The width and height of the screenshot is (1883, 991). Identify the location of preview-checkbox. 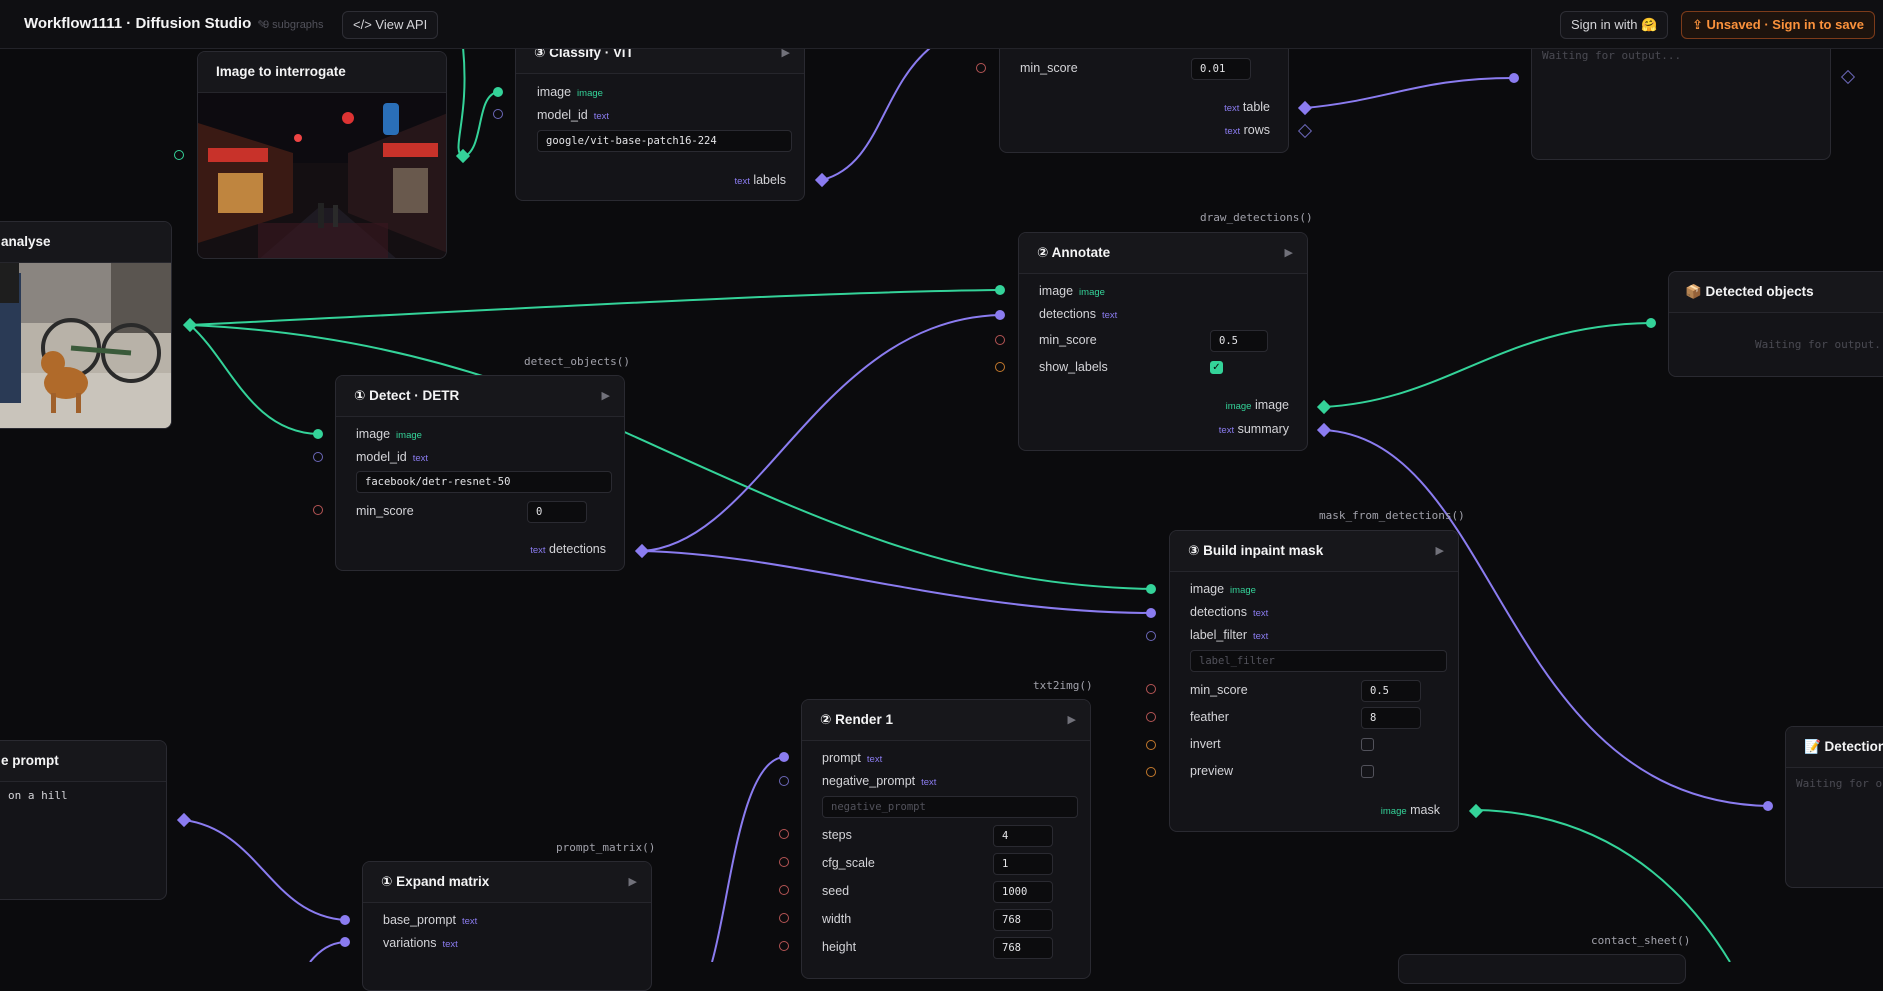
(1367, 771).